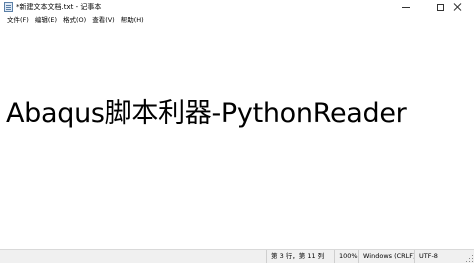 The image size is (474, 263). What do you see at coordinates (8, 7) in the screenshot?
I see `notepad-app-icon` at bounding box center [8, 7].